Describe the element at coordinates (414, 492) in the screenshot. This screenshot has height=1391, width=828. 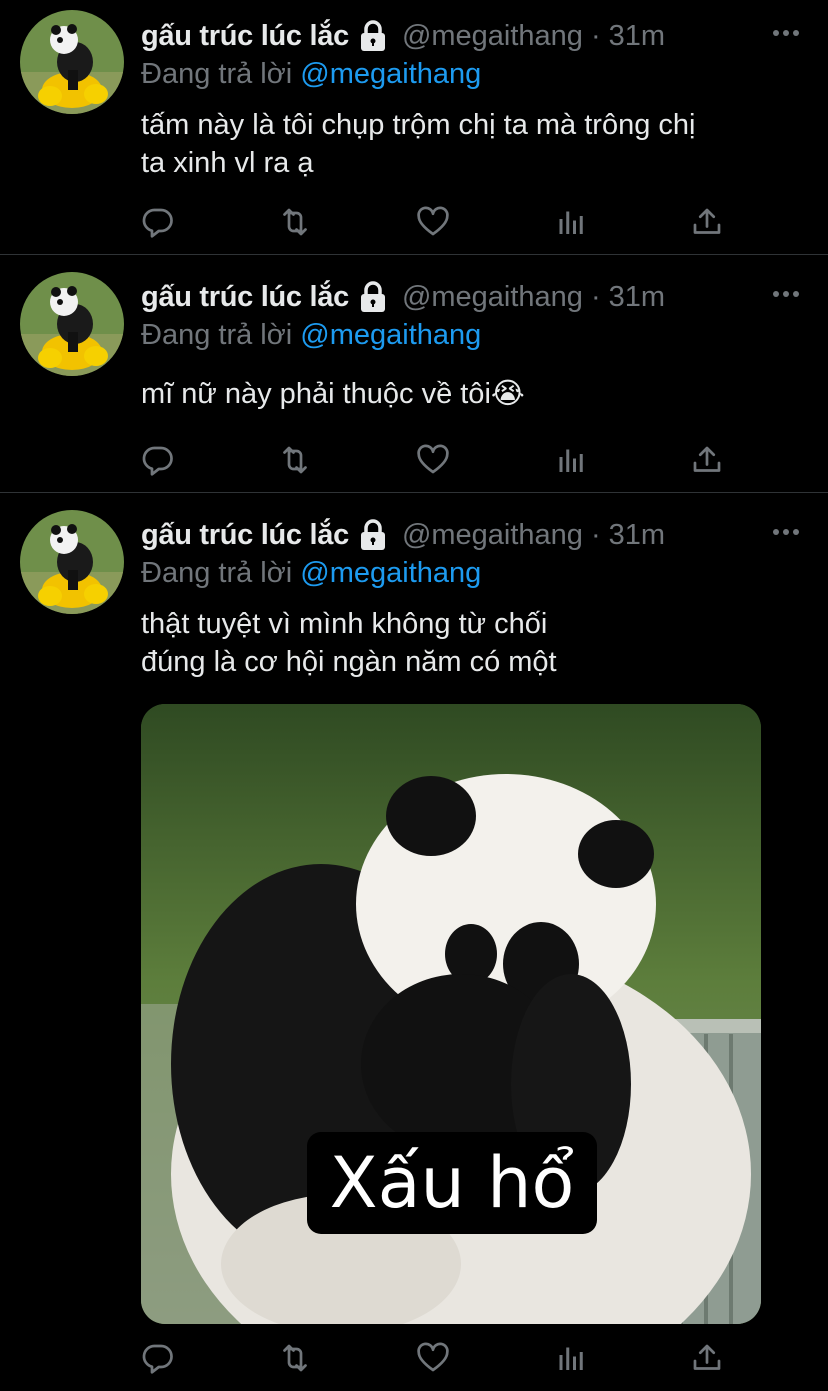
I see `divider` at that location.